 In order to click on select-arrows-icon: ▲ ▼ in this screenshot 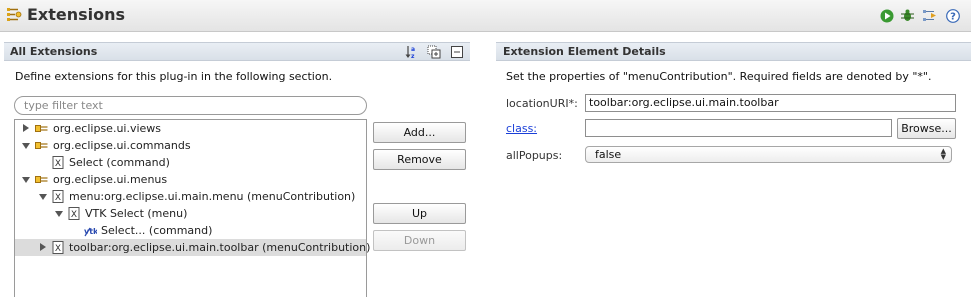, I will do `click(943, 154)`.